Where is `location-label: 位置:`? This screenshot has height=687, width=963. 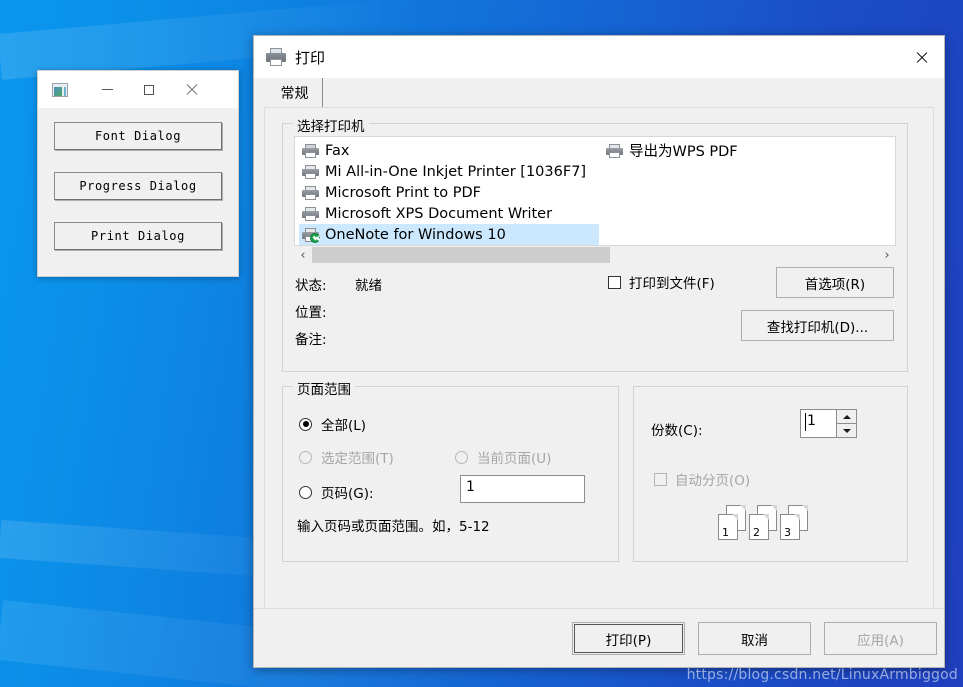
location-label: 位置: is located at coordinates (311, 313).